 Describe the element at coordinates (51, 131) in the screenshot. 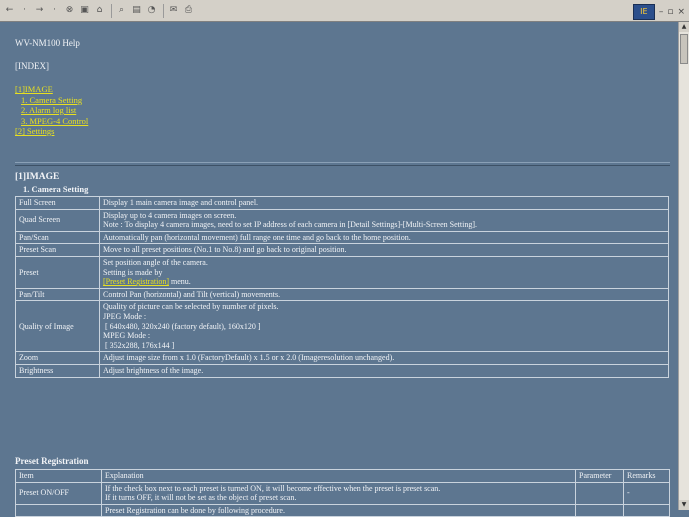

I see `nav-link-settings: [2] Settings` at that location.